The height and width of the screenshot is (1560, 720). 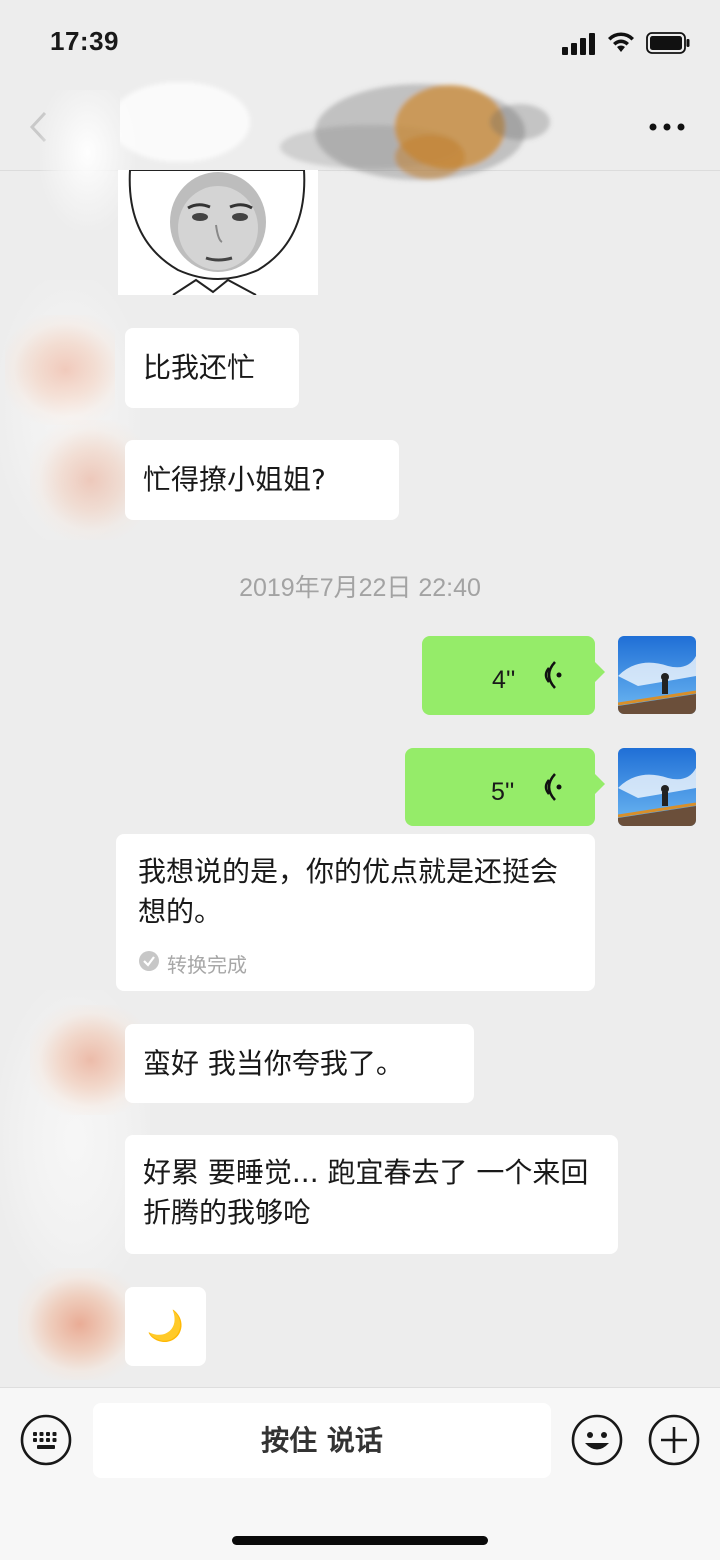 I want to click on message-bubble: 比我还忙, so click(x=212, y=368).